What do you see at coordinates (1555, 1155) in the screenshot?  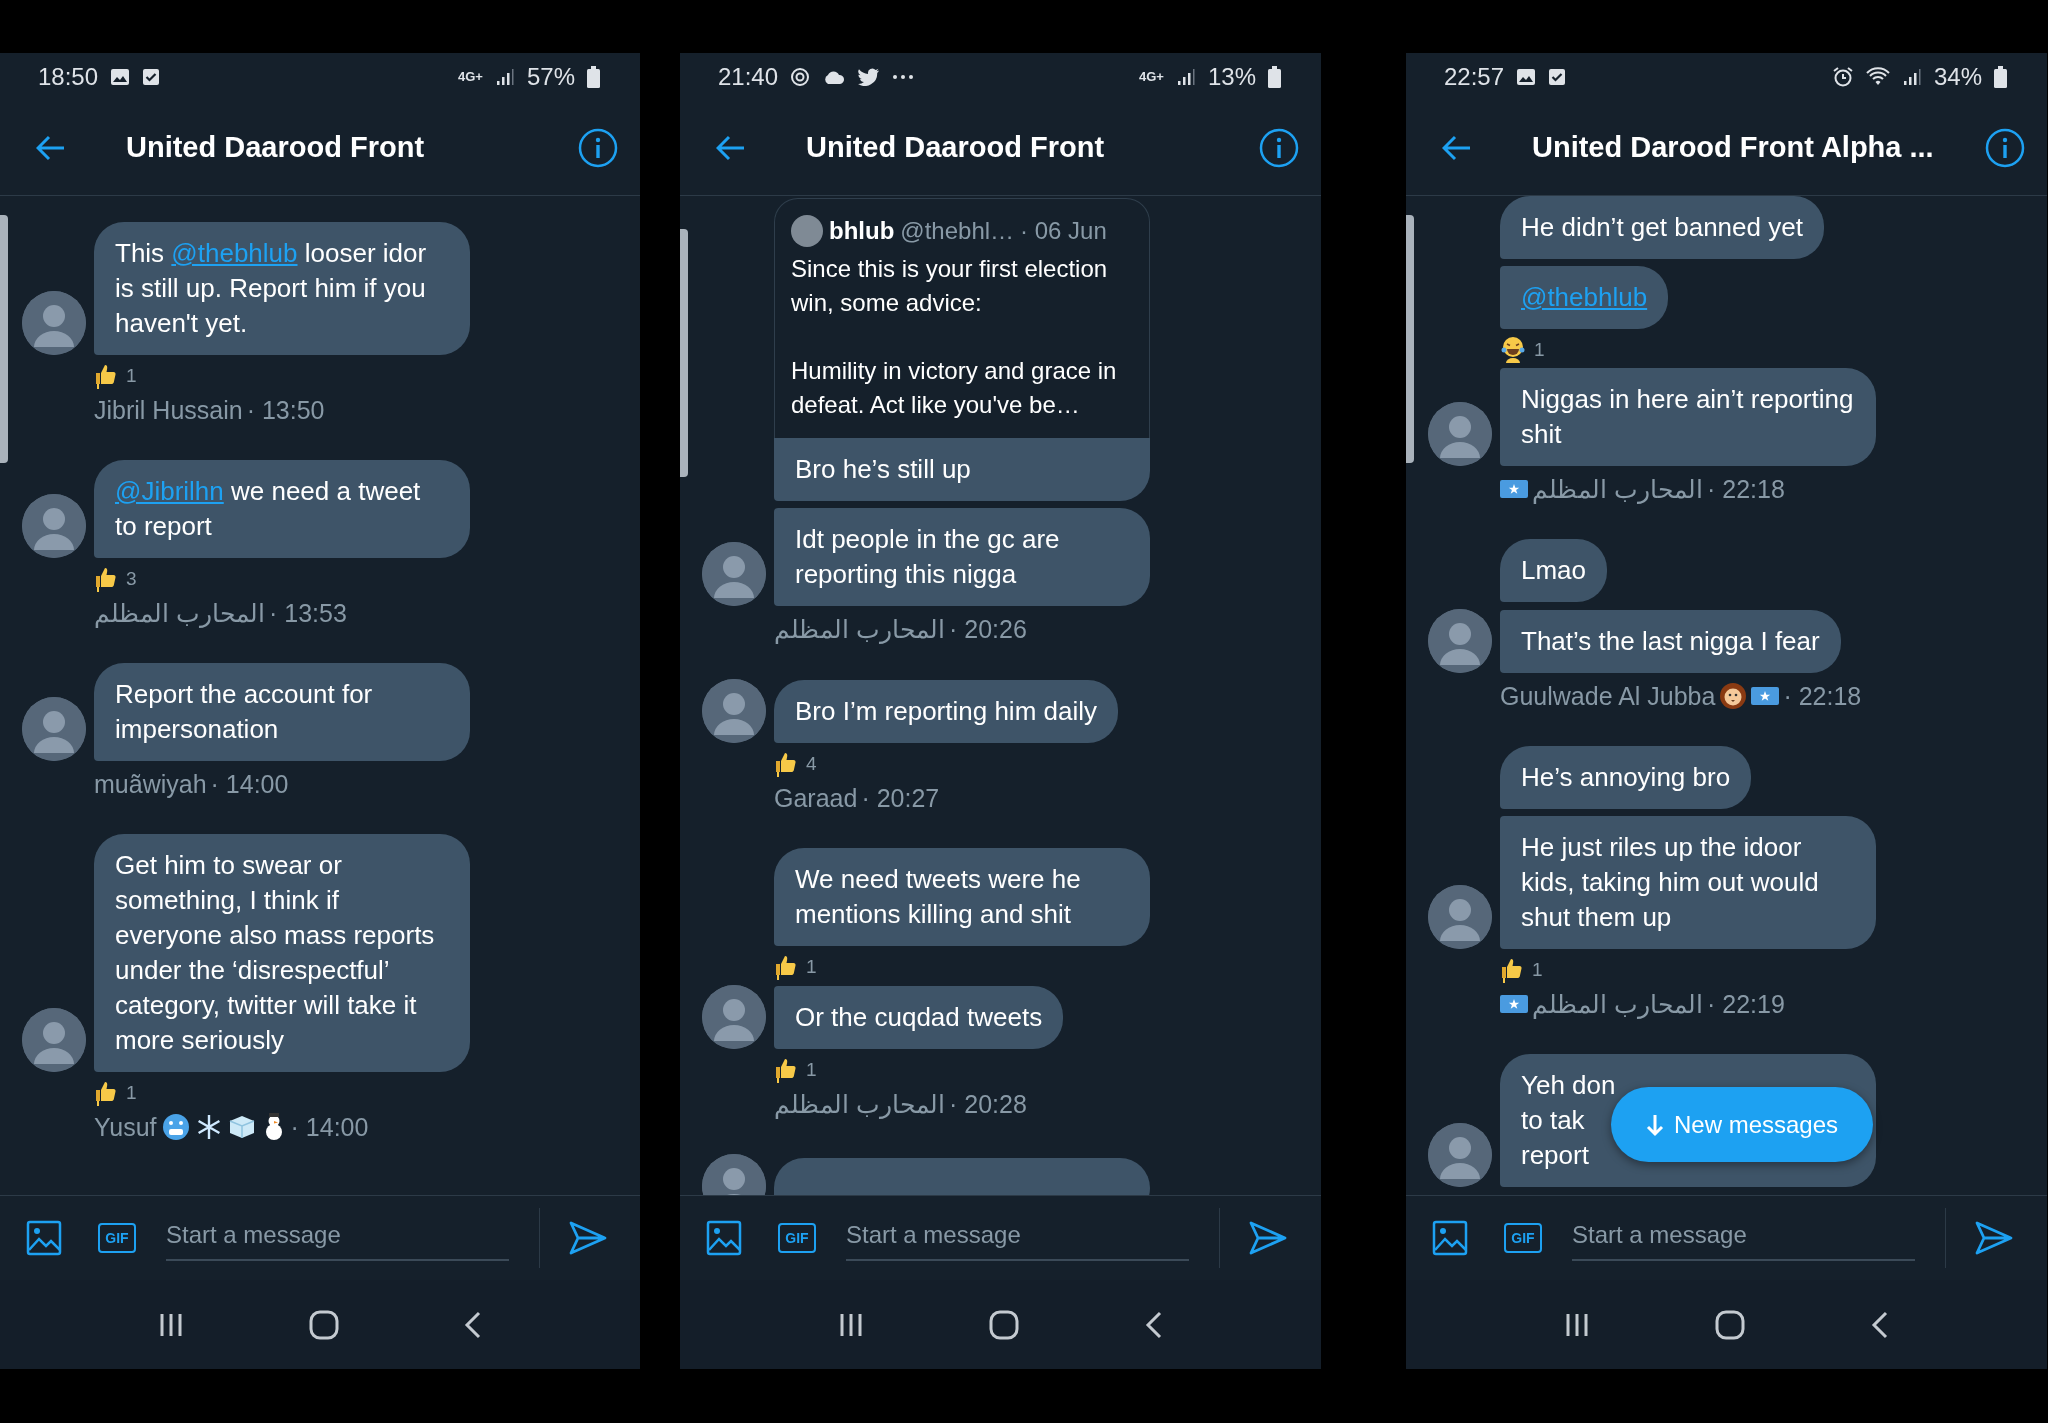 I see `message-text: report` at bounding box center [1555, 1155].